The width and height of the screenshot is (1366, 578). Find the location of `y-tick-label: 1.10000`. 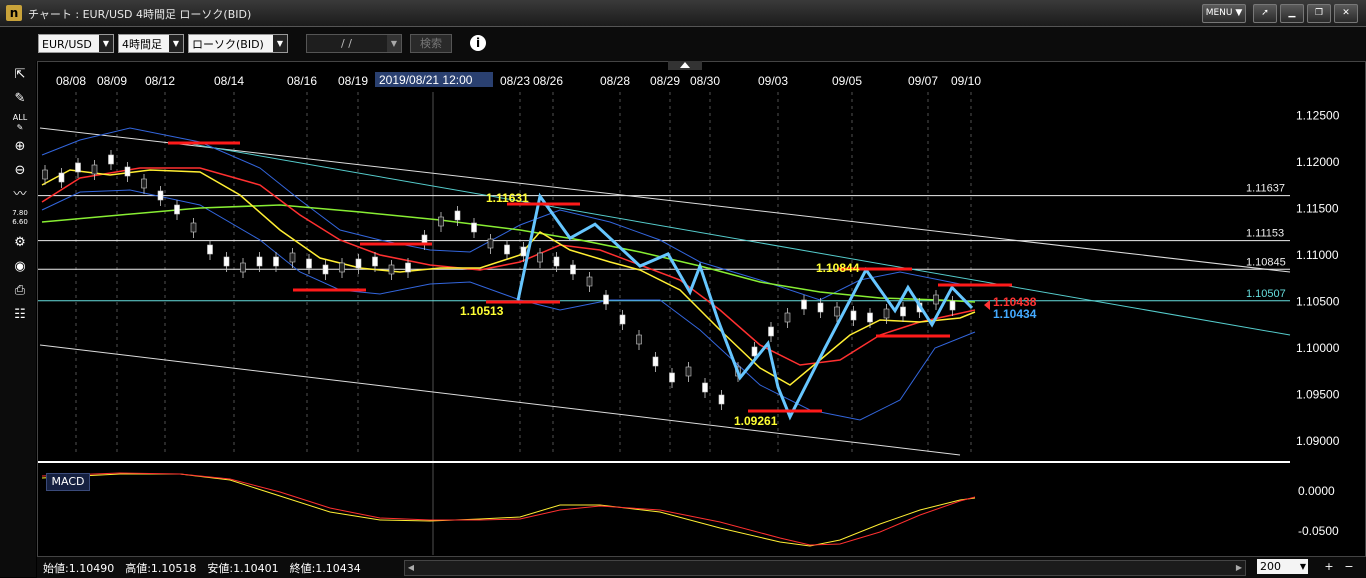

y-tick-label: 1.10000 is located at coordinates (1318, 348).